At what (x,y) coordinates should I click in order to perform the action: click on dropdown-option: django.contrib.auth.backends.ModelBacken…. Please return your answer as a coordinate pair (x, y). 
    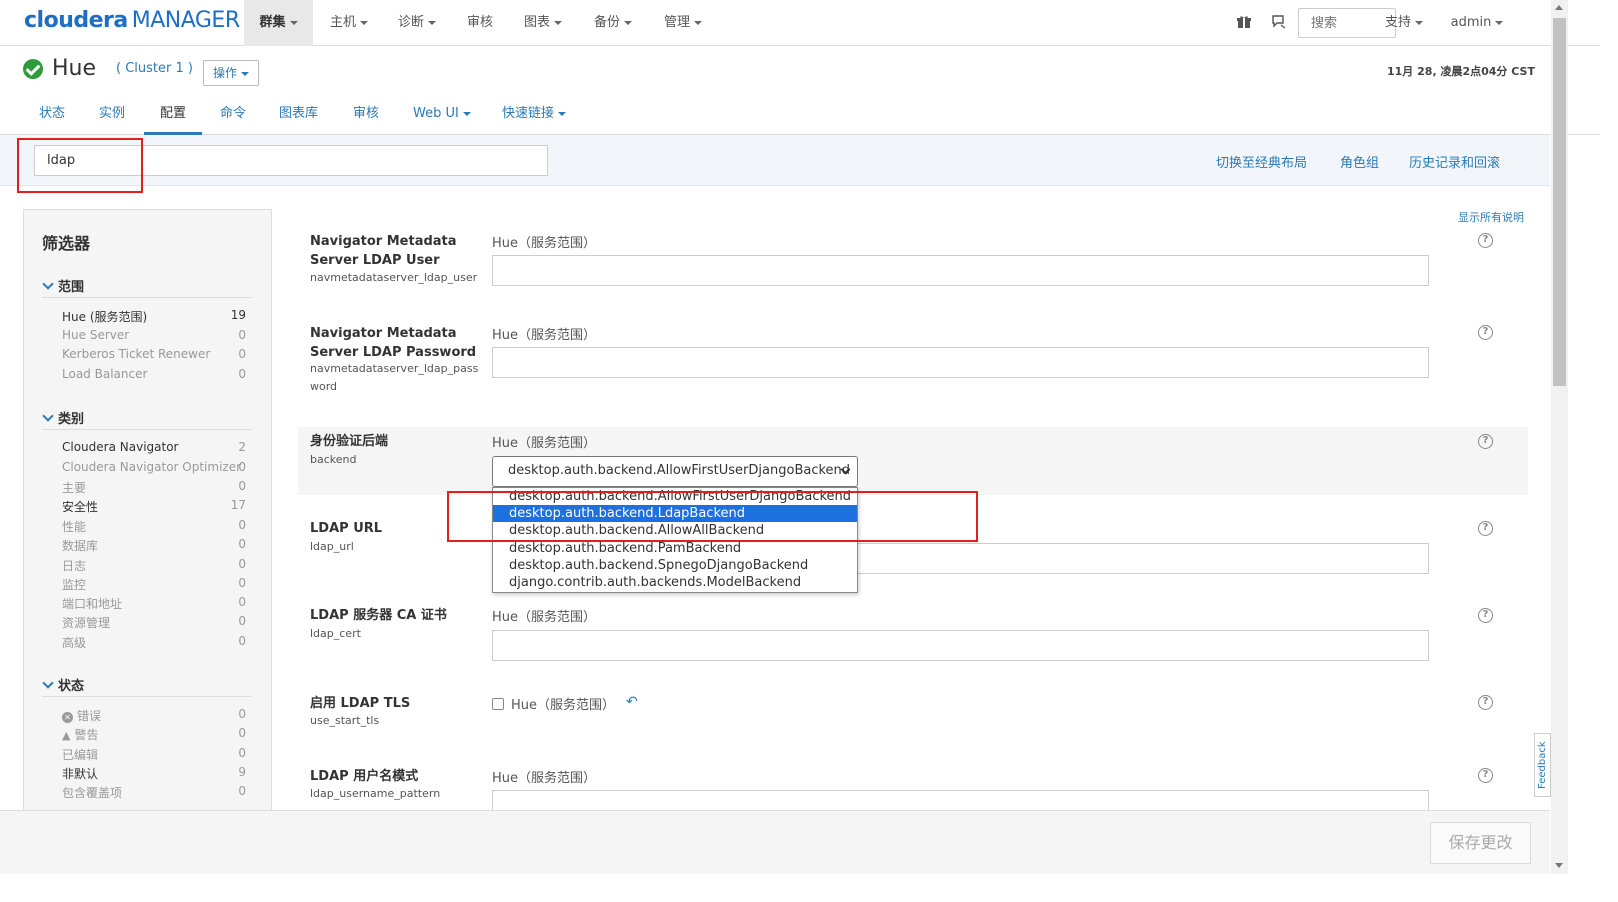
    Looking at the image, I should click on (675, 582).